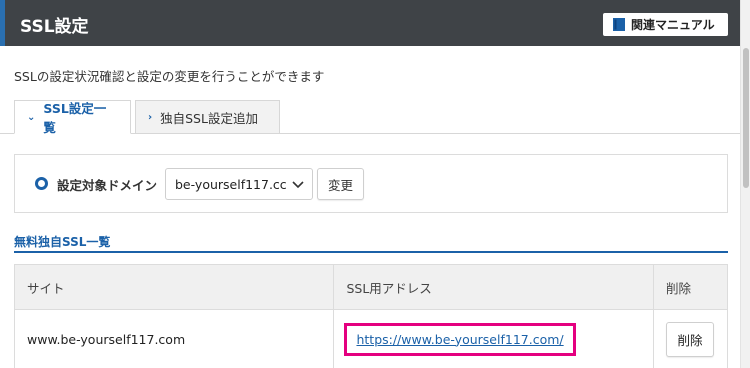 This screenshot has width=750, height=368. What do you see at coordinates (673, 25) in the screenshot?
I see `related-manual-label: 関連マニュアル` at bounding box center [673, 25].